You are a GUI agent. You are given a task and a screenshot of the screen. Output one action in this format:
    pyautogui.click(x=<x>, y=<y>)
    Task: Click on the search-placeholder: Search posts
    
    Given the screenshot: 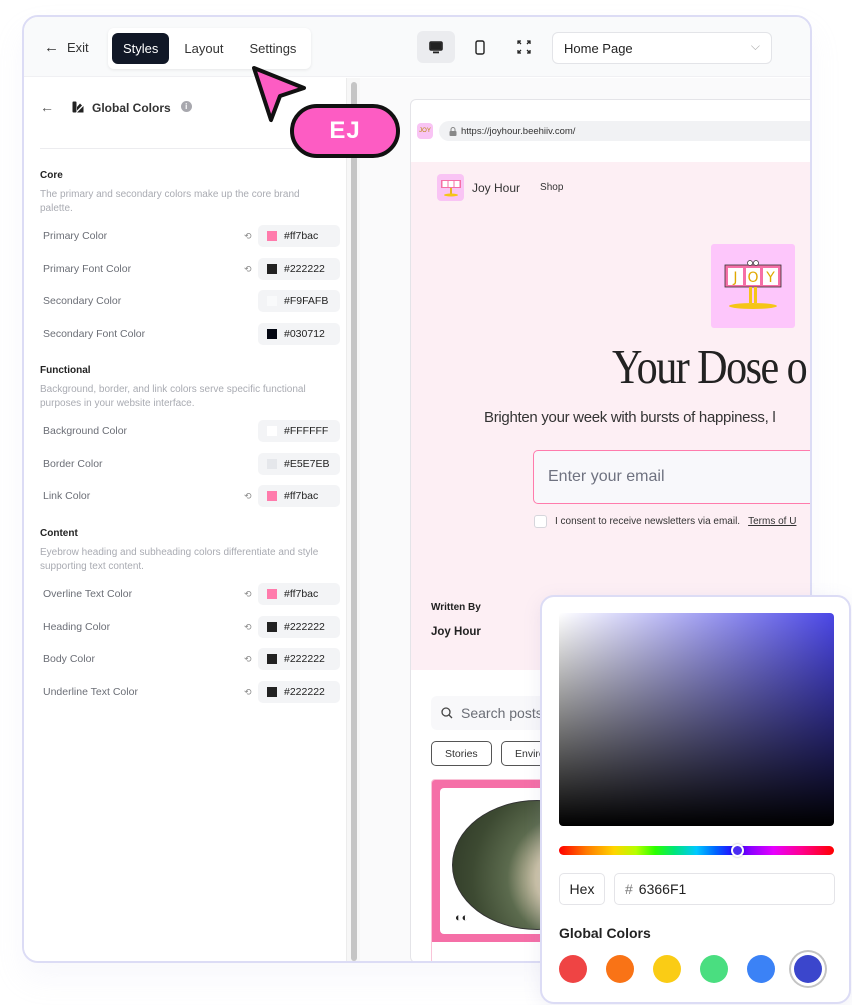 What is the action you would take?
    pyautogui.click(x=502, y=713)
    